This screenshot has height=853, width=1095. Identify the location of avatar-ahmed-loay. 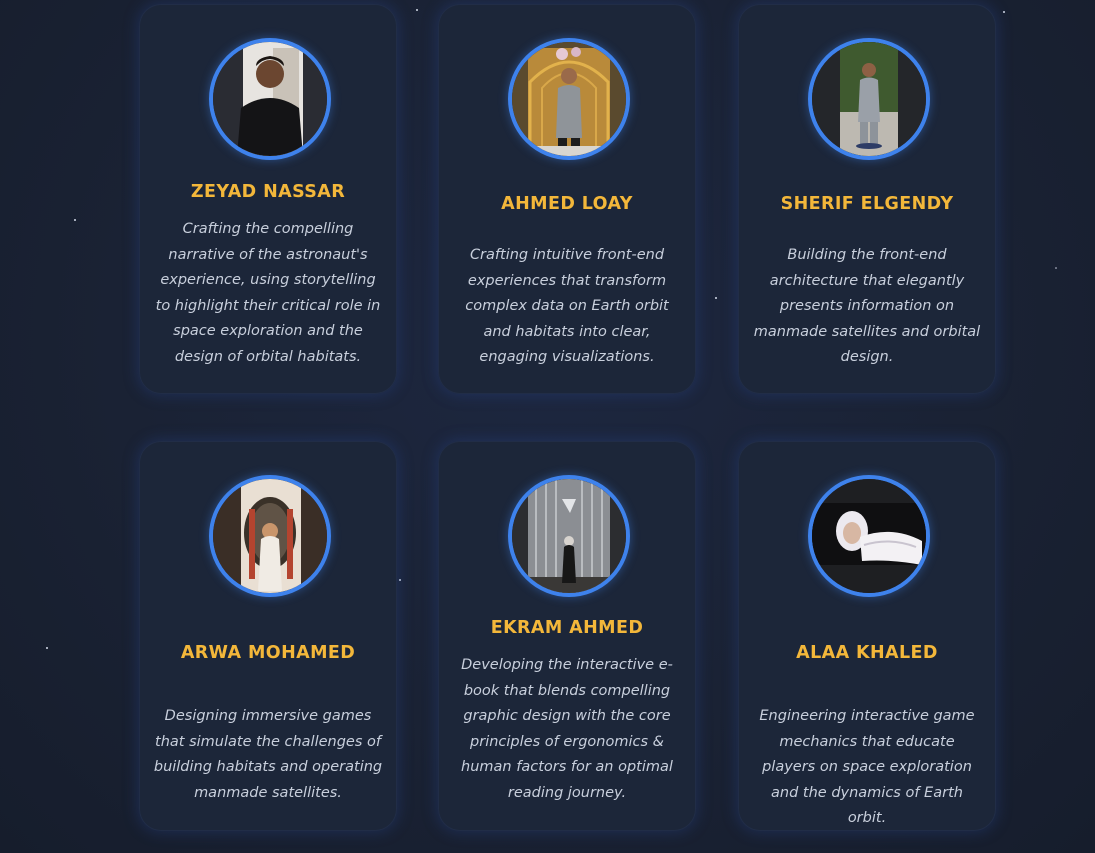
(569, 99).